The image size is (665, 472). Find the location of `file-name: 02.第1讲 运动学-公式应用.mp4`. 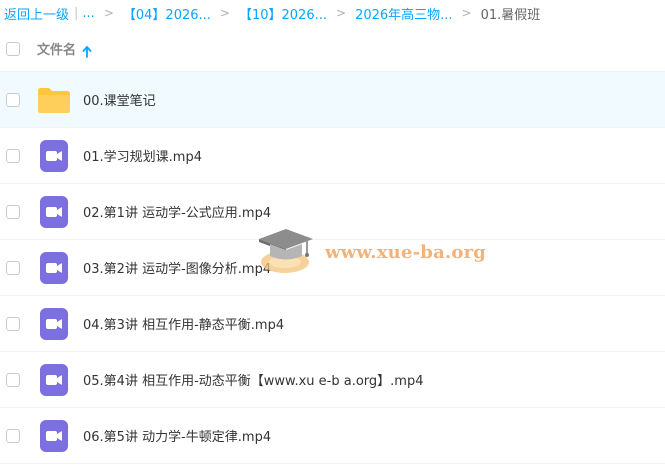

file-name: 02.第1讲 运动学-公式应用.mp4 is located at coordinates (177, 211).